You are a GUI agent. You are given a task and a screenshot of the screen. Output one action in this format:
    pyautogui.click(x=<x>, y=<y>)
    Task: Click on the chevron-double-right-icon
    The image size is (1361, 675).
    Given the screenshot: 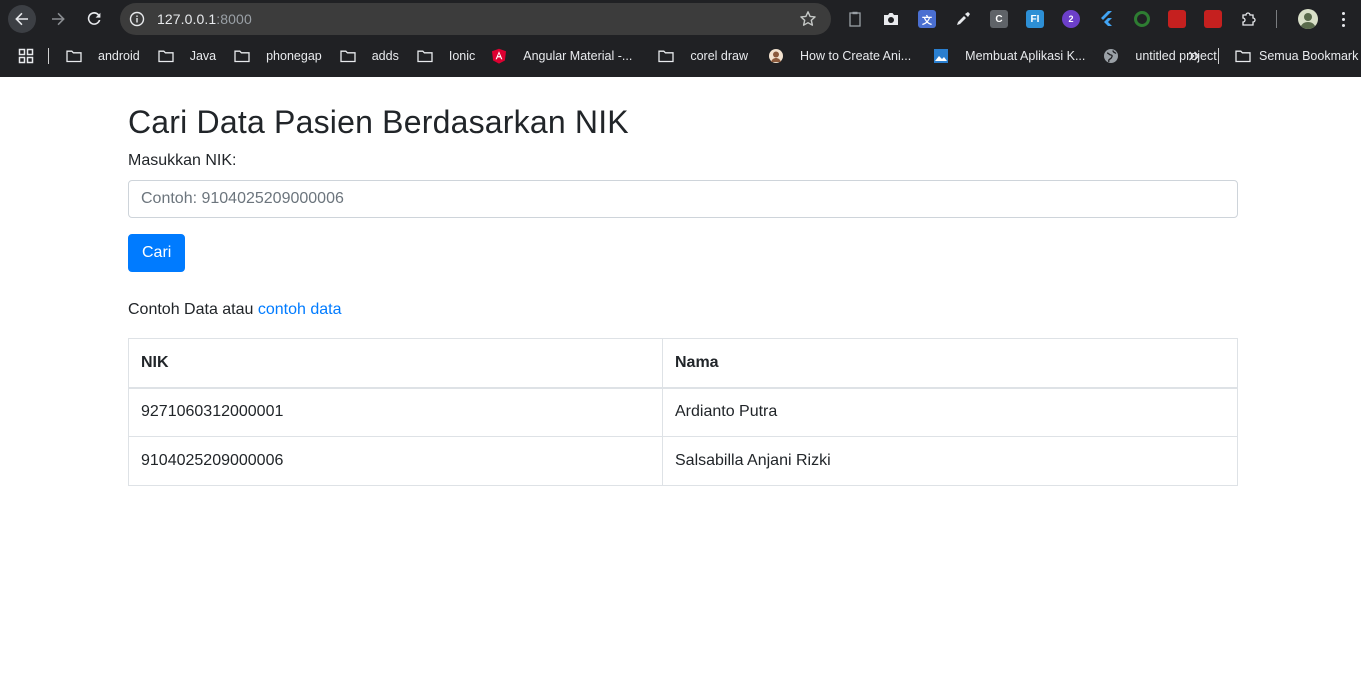 What is the action you would take?
    pyautogui.click(x=1194, y=56)
    